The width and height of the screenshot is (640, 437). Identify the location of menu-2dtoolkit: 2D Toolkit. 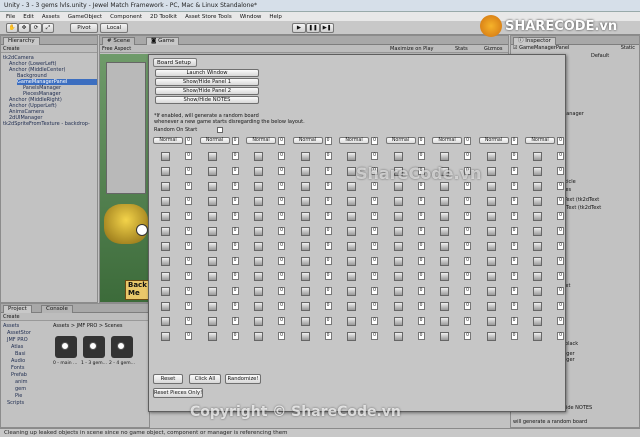
(163, 17).